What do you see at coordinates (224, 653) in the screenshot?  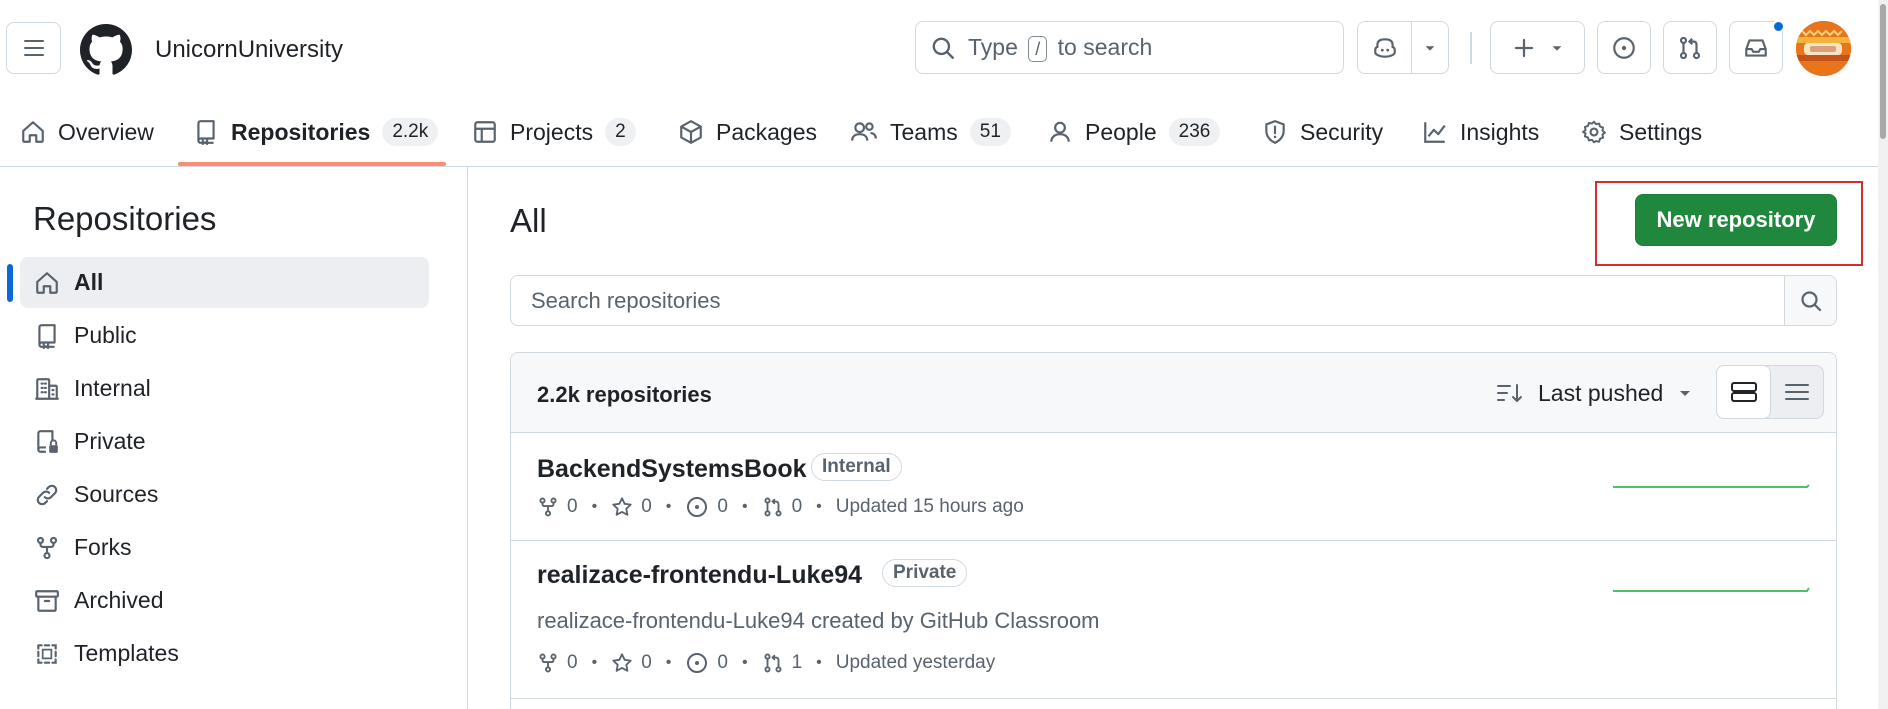 I see `sidebar-item-templates: Templates` at bounding box center [224, 653].